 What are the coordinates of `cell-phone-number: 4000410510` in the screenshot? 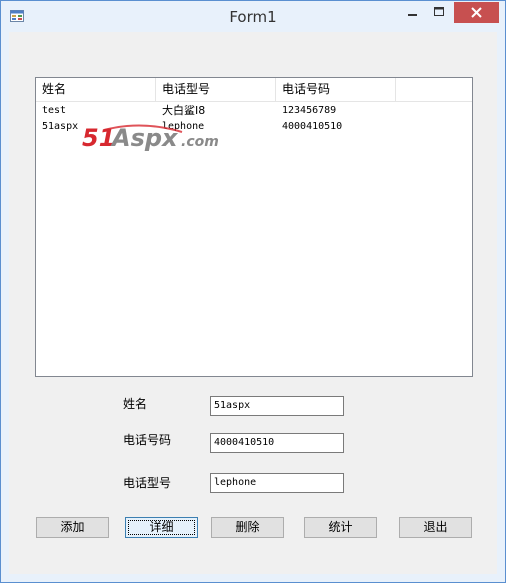 It's located at (312, 126).